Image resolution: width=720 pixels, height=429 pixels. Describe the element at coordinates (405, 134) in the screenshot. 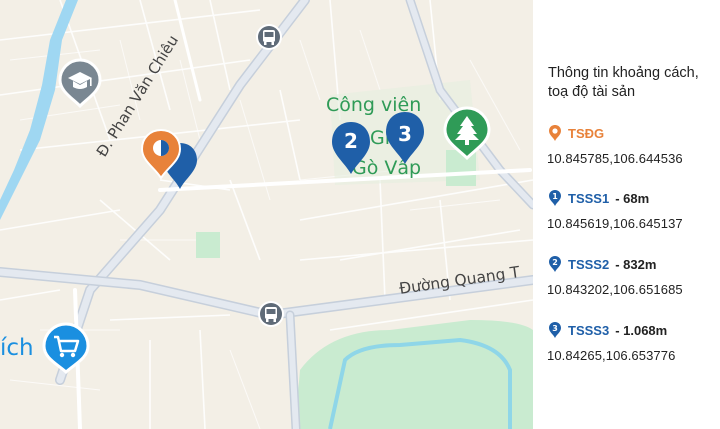

I see `tsss3-pin-number: 3` at that location.